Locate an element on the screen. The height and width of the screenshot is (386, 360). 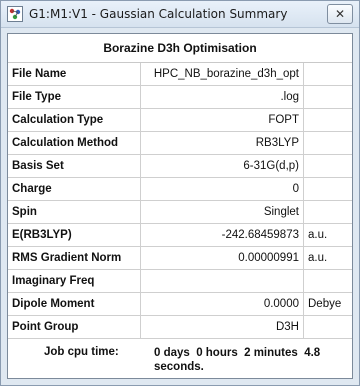
row-value: Singlet is located at coordinates (222, 212).